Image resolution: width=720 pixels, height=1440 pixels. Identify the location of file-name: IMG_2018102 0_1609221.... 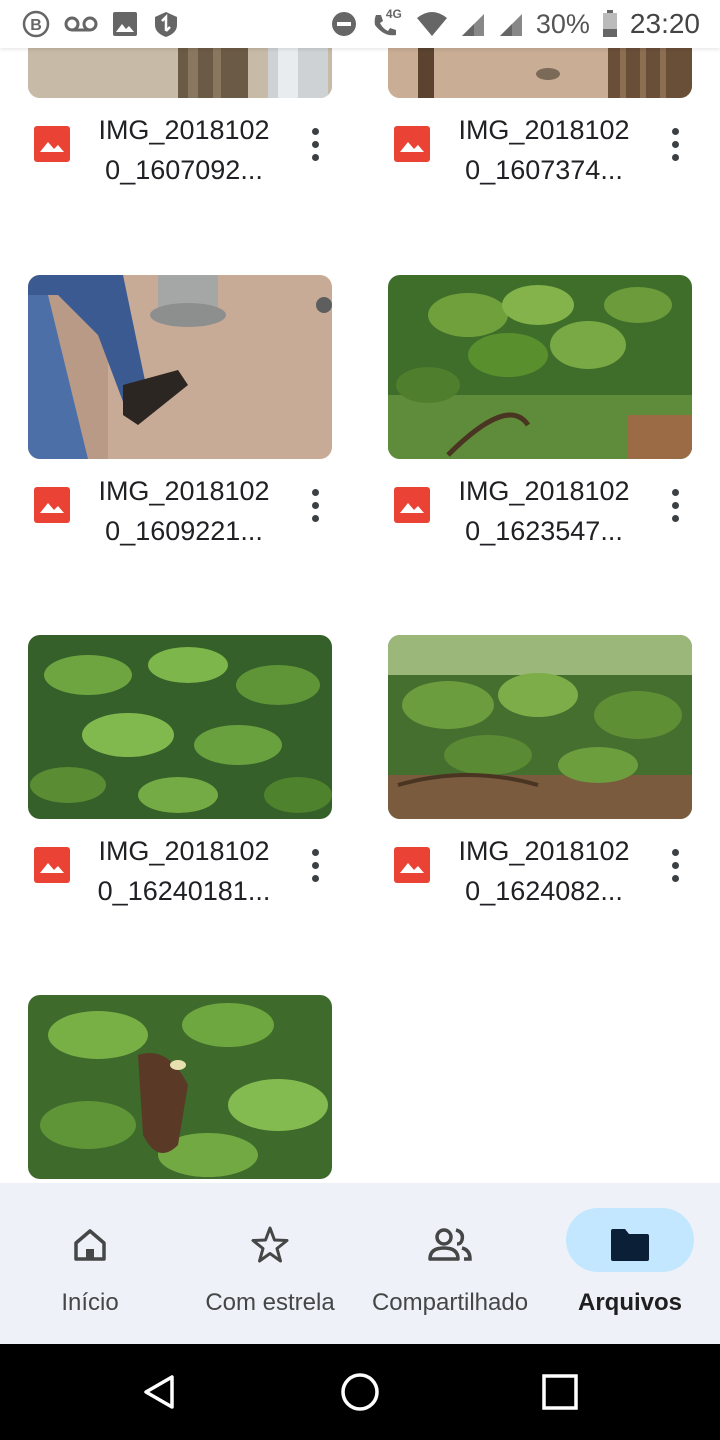
(184, 511).